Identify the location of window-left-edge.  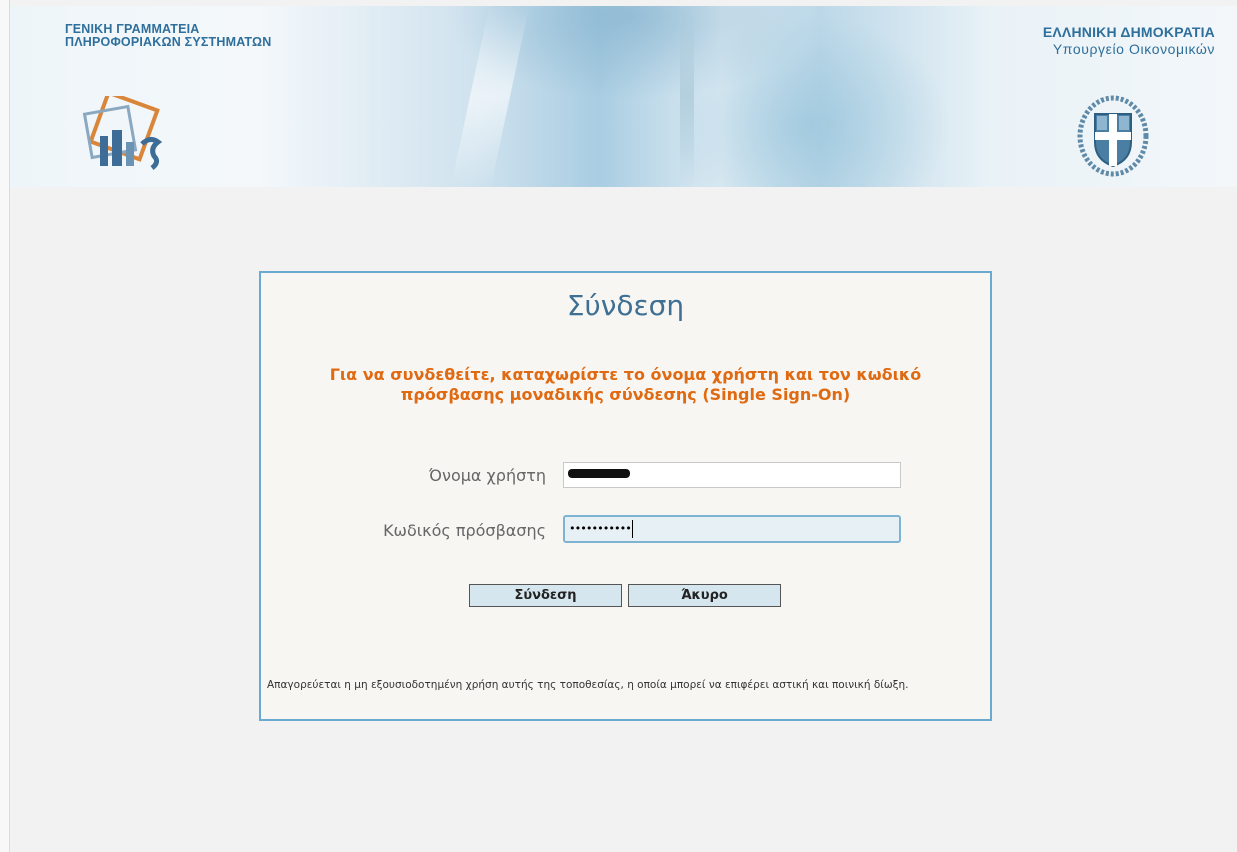
(5, 426).